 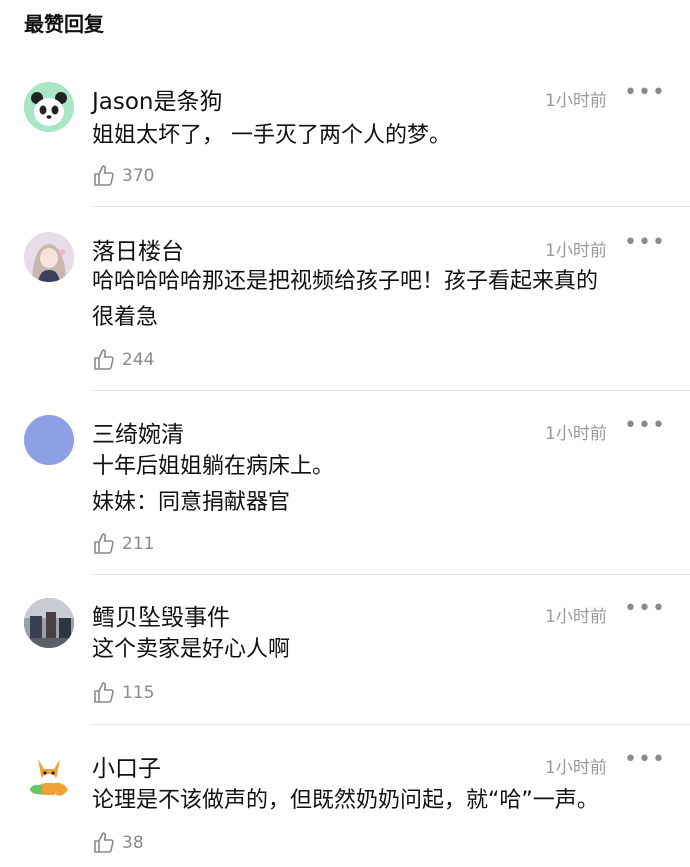 What do you see at coordinates (133, 843) in the screenshot?
I see `like-count: 38` at bounding box center [133, 843].